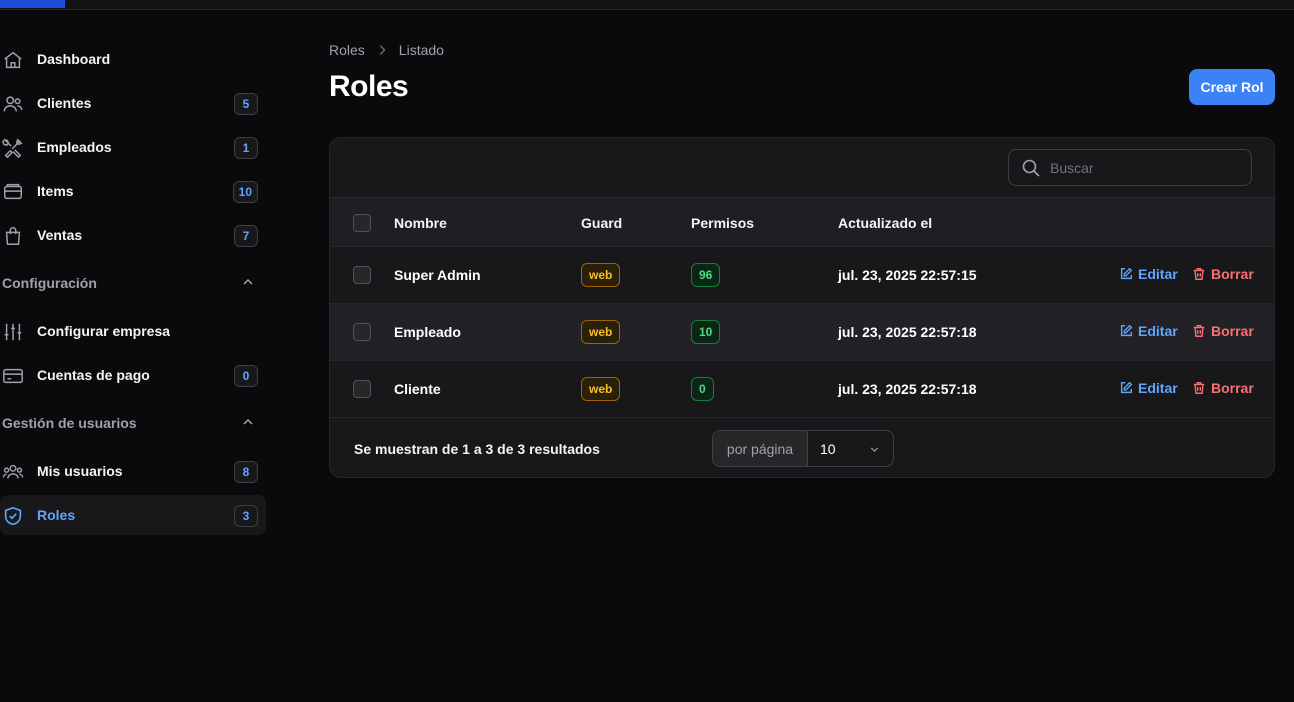 This screenshot has height=702, width=1294. Describe the element at coordinates (133, 235) in the screenshot. I see `sidebar-item-ventas: Ventas 7` at that location.